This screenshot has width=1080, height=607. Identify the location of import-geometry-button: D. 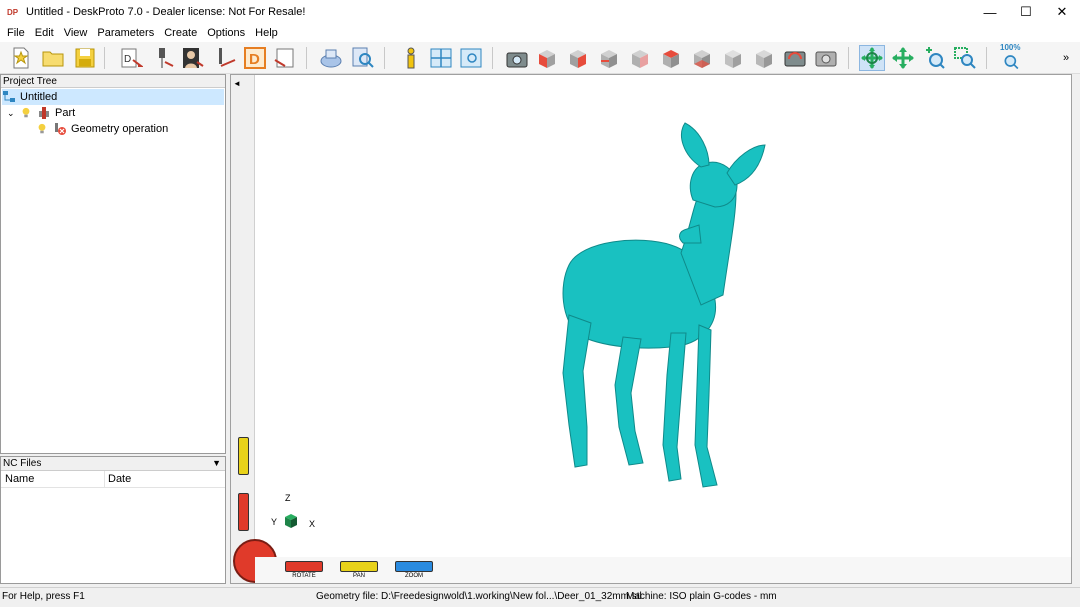
(131, 58).